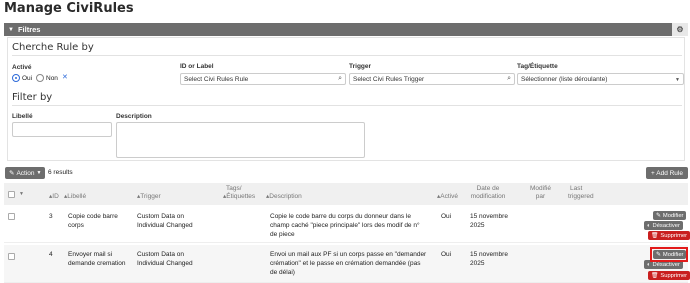 This screenshot has height=283, width=690. I want to click on id-label-select: Select Civi Rules Rule ⌕, so click(263, 79).